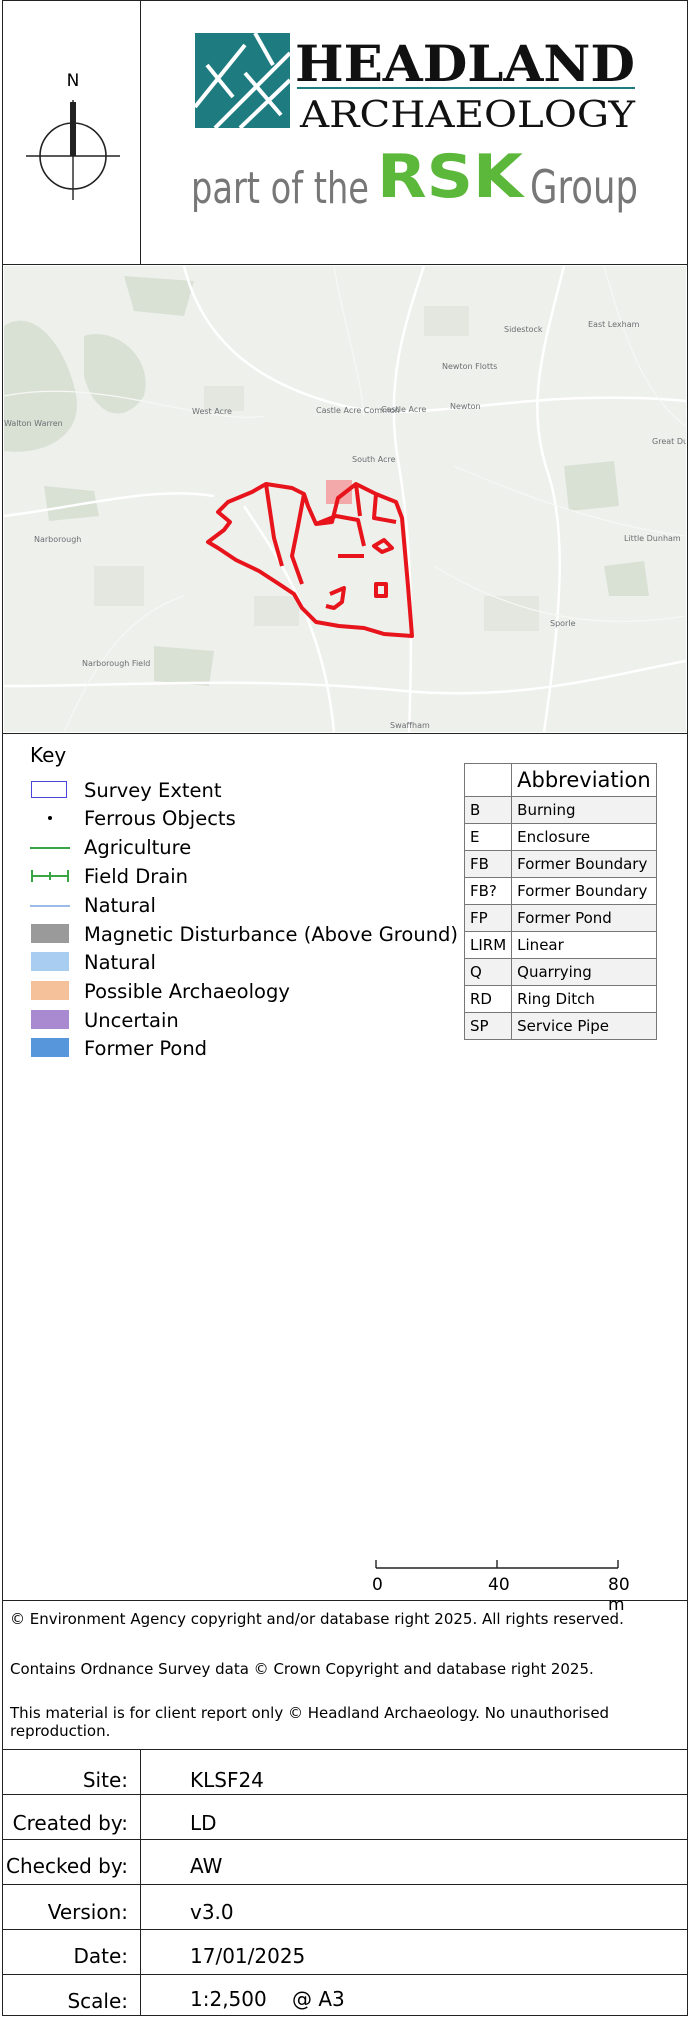  I want to click on key-item-label: Uncertain, so click(131, 1020).